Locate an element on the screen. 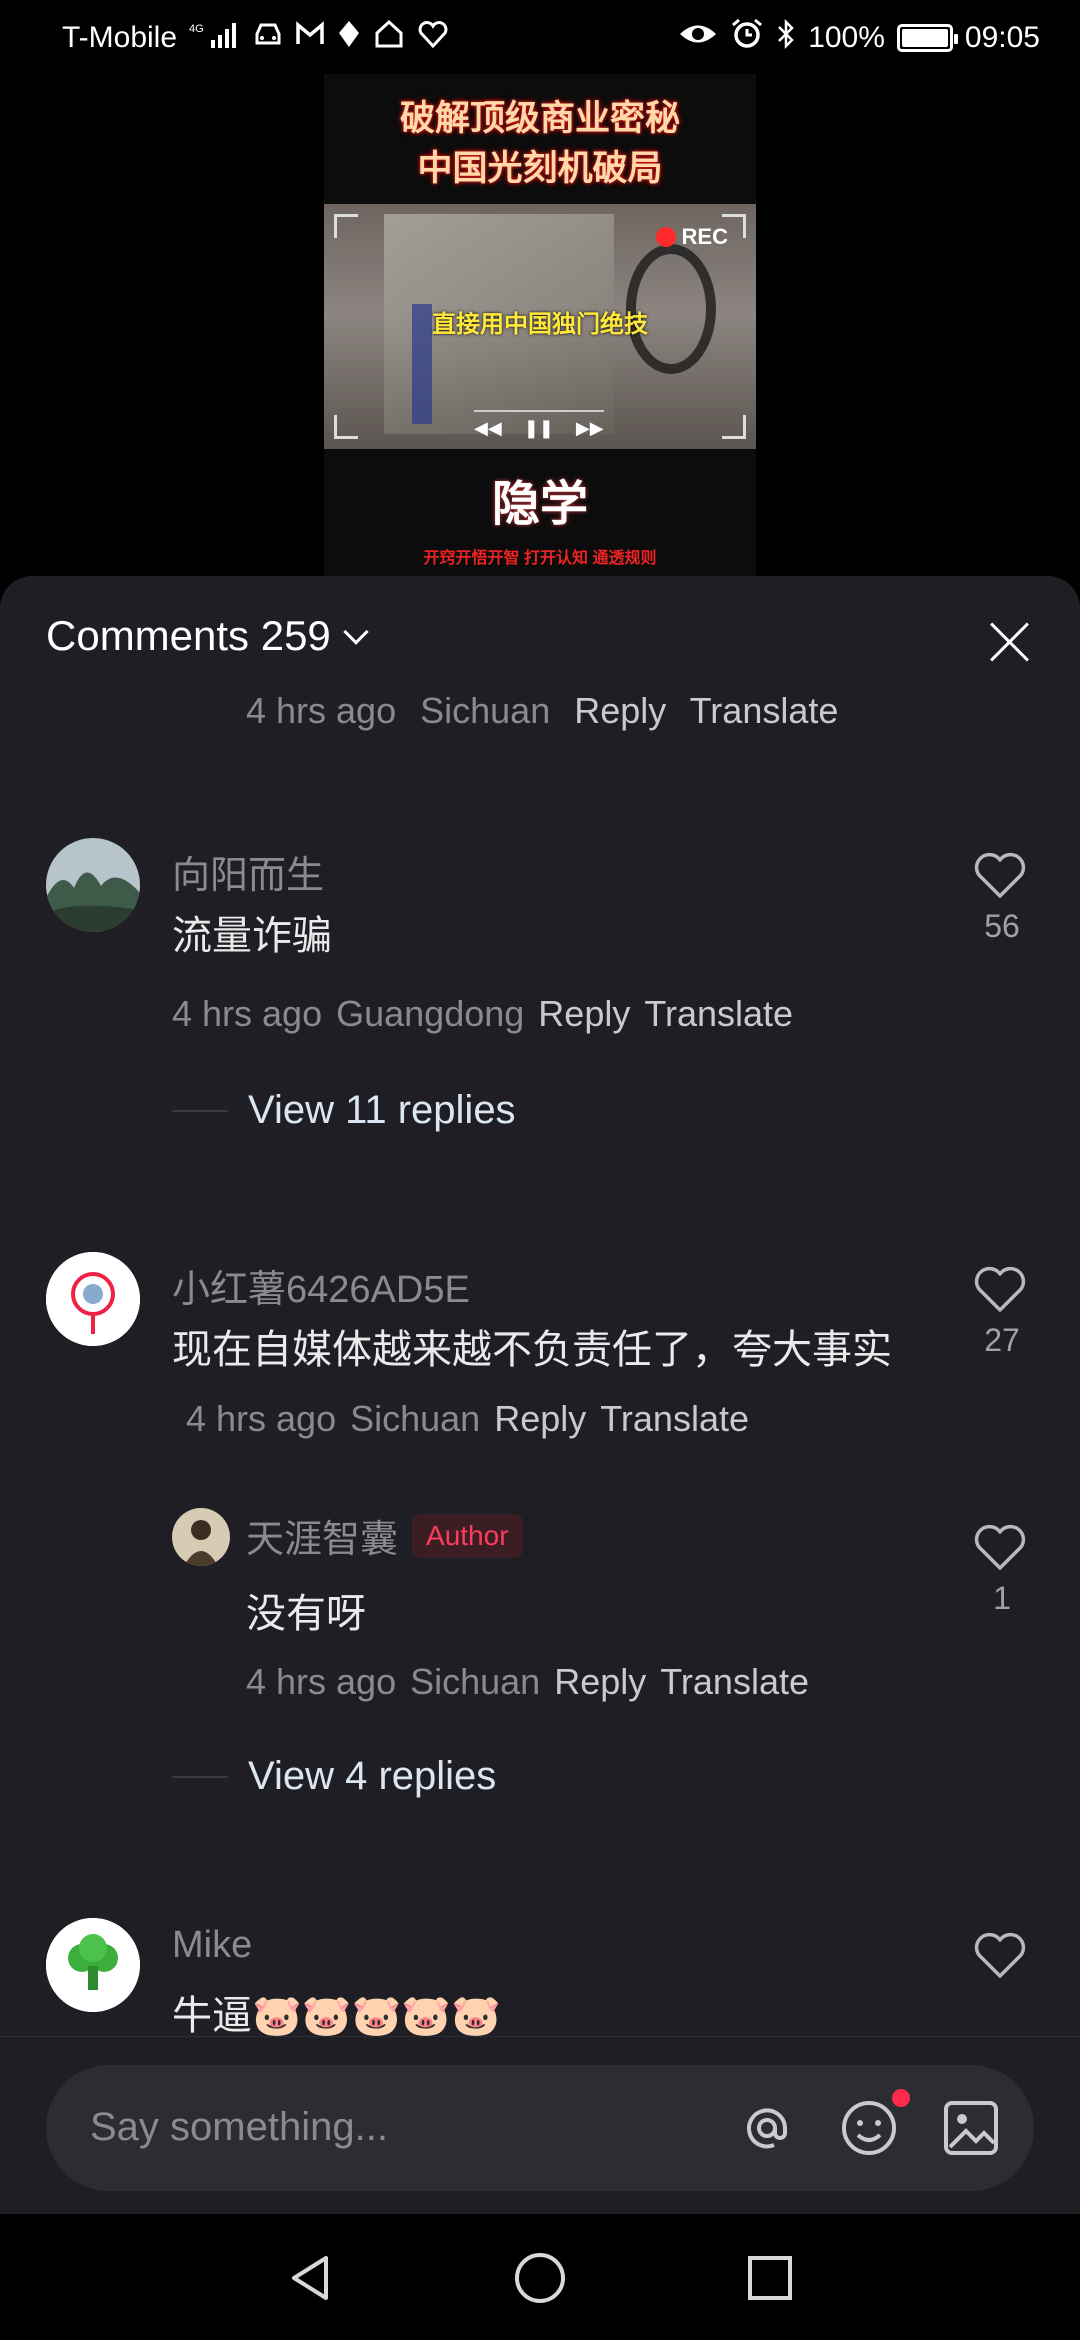 The width and height of the screenshot is (1080, 2340). forward-icon: ▶▶ is located at coordinates (589, 428).